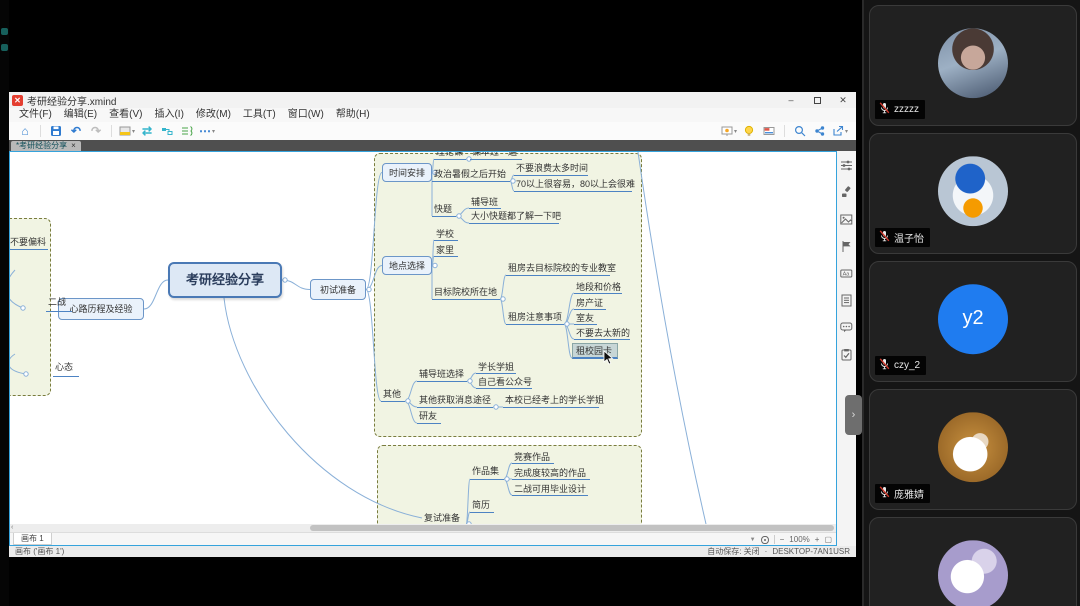 Image resolution: width=1080 pixels, height=606 pixels. Describe the element at coordinates (828, 539) in the screenshot. I see `fit-window-icon: ▢` at that location.